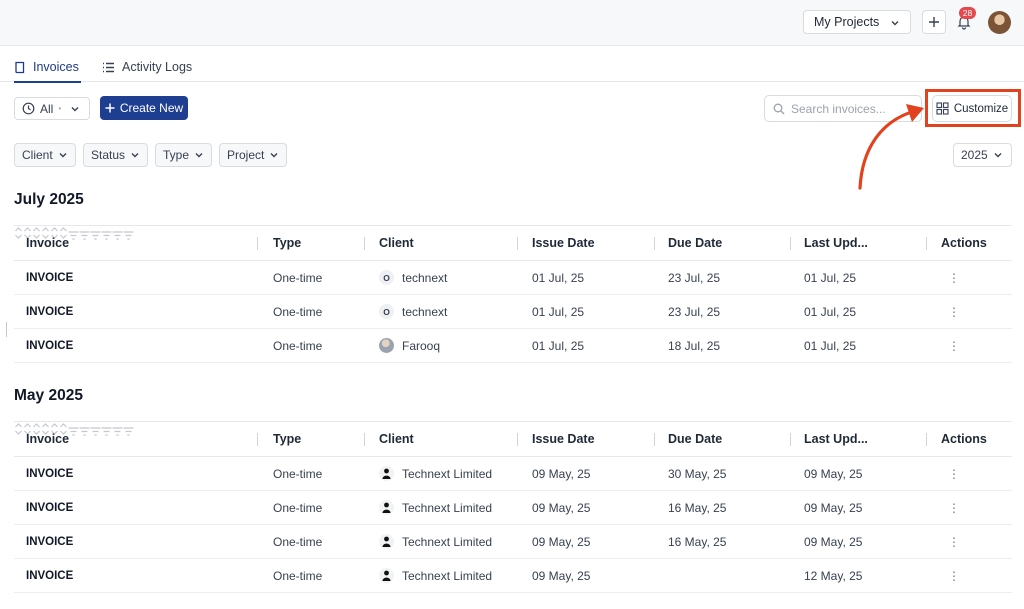 Image resolution: width=1024 pixels, height=609 pixels. I want to click on last-updated-cell: 01 Jul, 25, so click(830, 345).